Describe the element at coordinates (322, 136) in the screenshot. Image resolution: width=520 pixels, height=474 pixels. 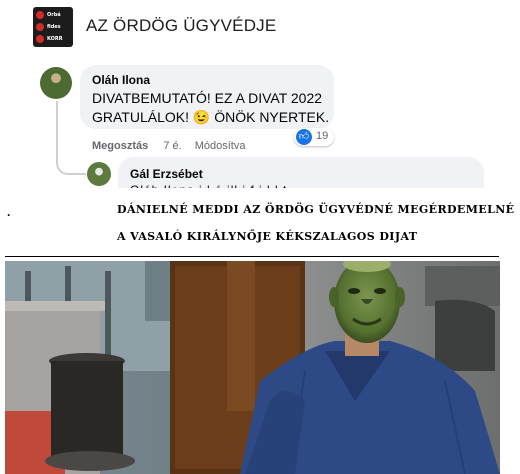
I see `reaction-count: 19` at that location.